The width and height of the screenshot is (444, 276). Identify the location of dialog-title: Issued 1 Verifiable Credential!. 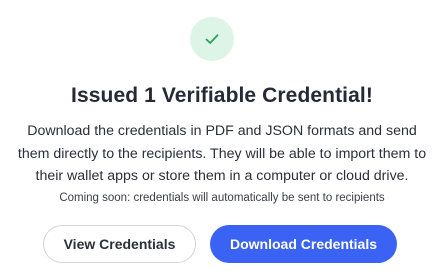
(222, 95).